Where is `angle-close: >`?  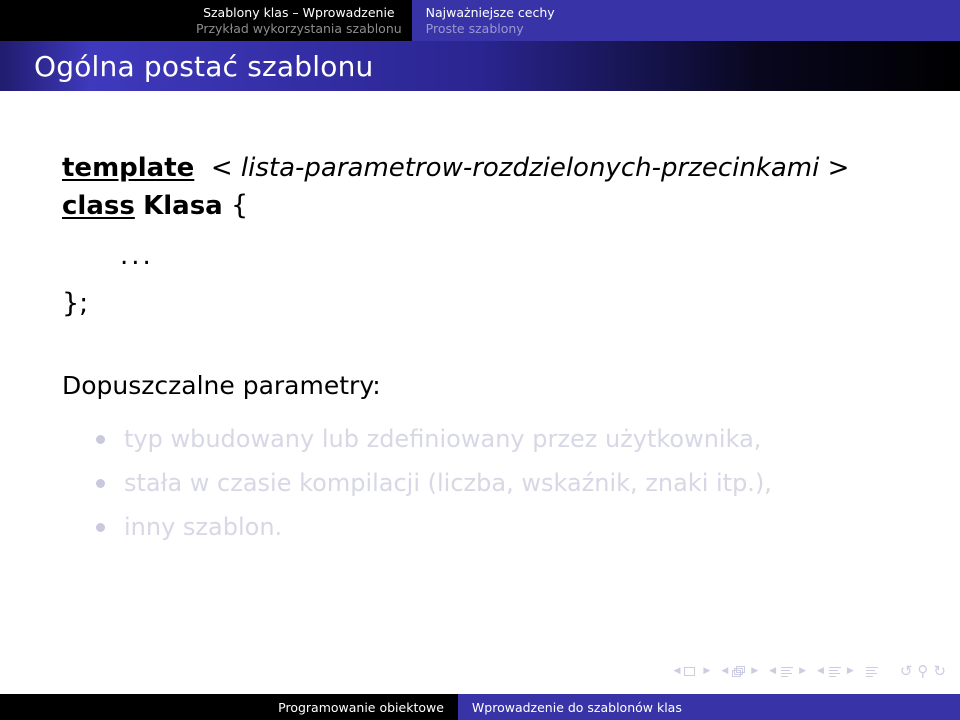 angle-close: > is located at coordinates (838, 168).